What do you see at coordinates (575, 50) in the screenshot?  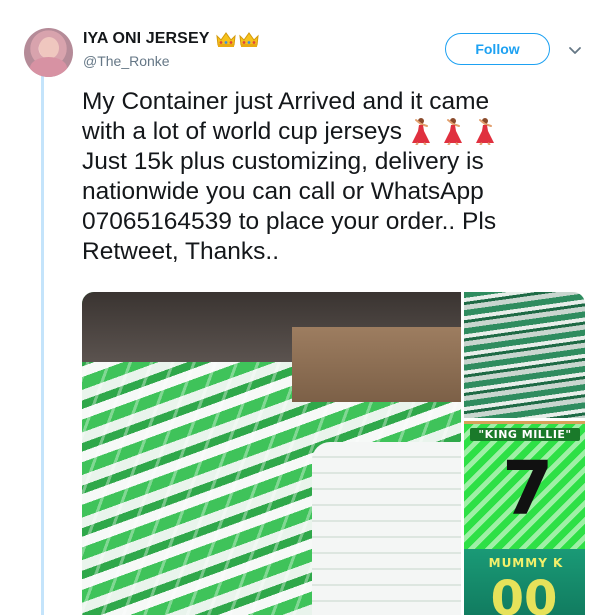 I see `chevron-down-icon` at bounding box center [575, 50].